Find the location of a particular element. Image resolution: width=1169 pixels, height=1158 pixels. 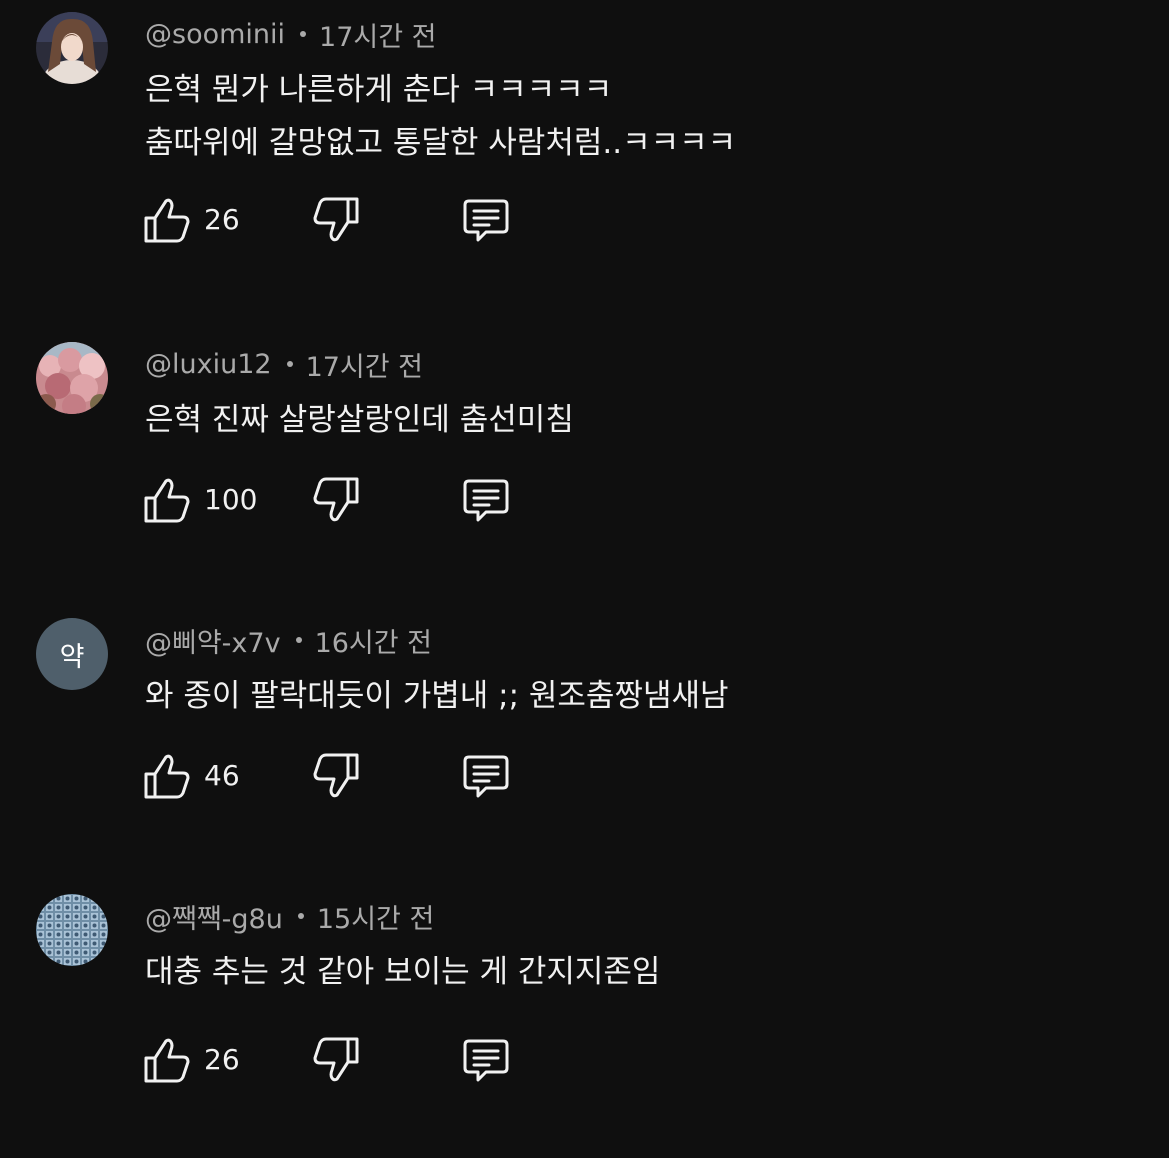

comment-time: 16시간 전 is located at coordinates (373, 640).